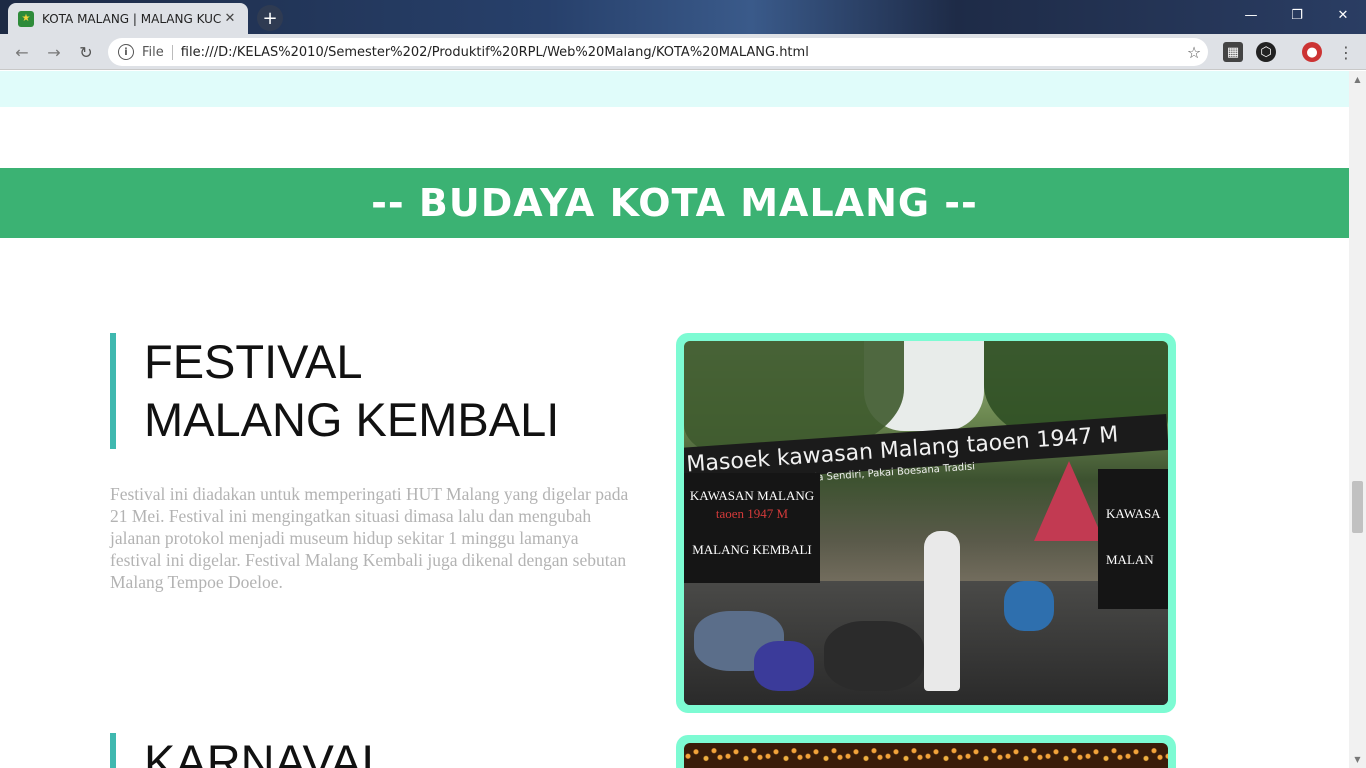 The image size is (1366, 768). Describe the element at coordinates (54, 52) in the screenshot. I see `forward-button: →` at that location.